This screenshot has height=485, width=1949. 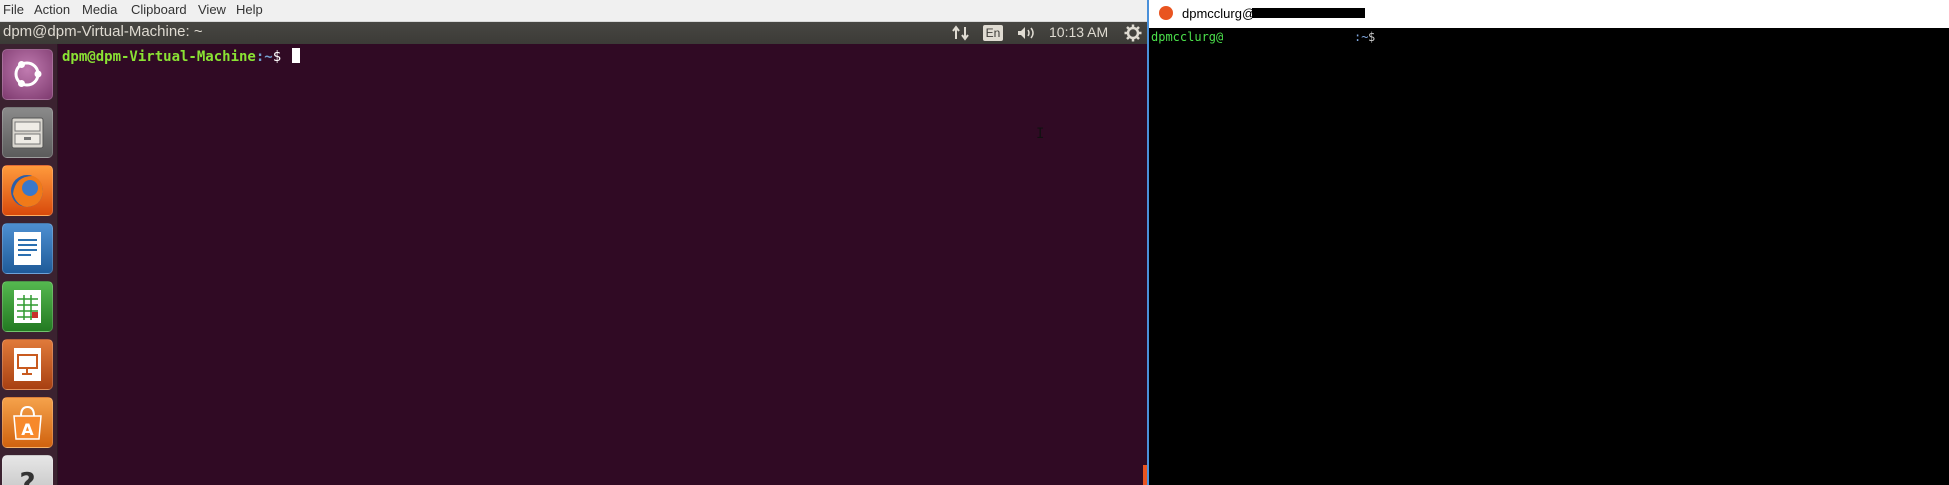 What do you see at coordinates (1361, 37) in the screenshot?
I see `ssh-prompt-path: :~` at bounding box center [1361, 37].